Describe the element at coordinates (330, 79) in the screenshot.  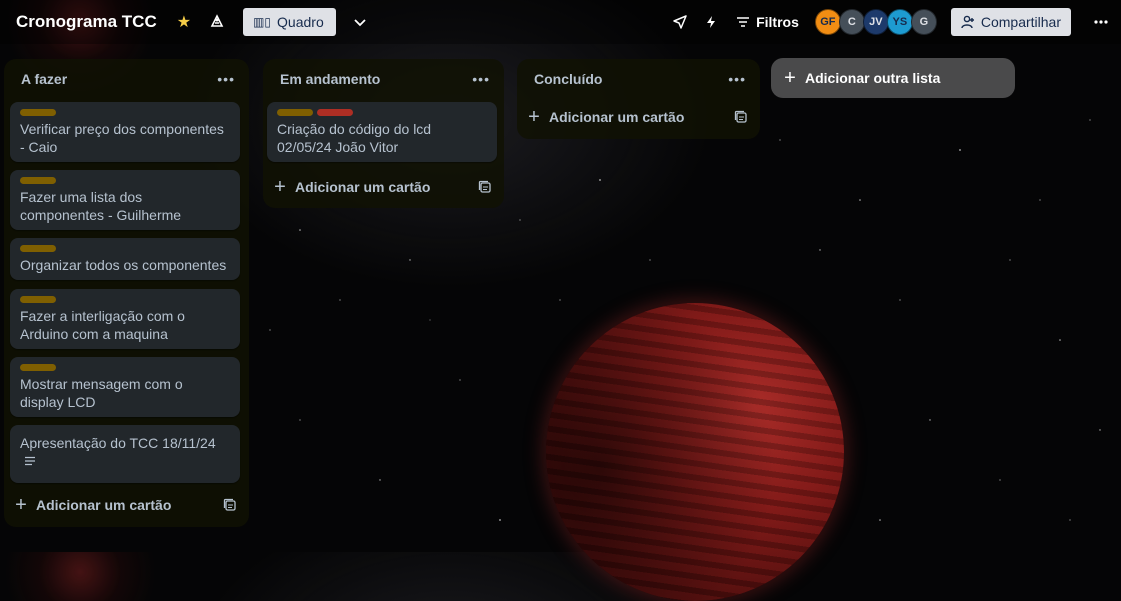
I see `list-title: Em andamento` at that location.